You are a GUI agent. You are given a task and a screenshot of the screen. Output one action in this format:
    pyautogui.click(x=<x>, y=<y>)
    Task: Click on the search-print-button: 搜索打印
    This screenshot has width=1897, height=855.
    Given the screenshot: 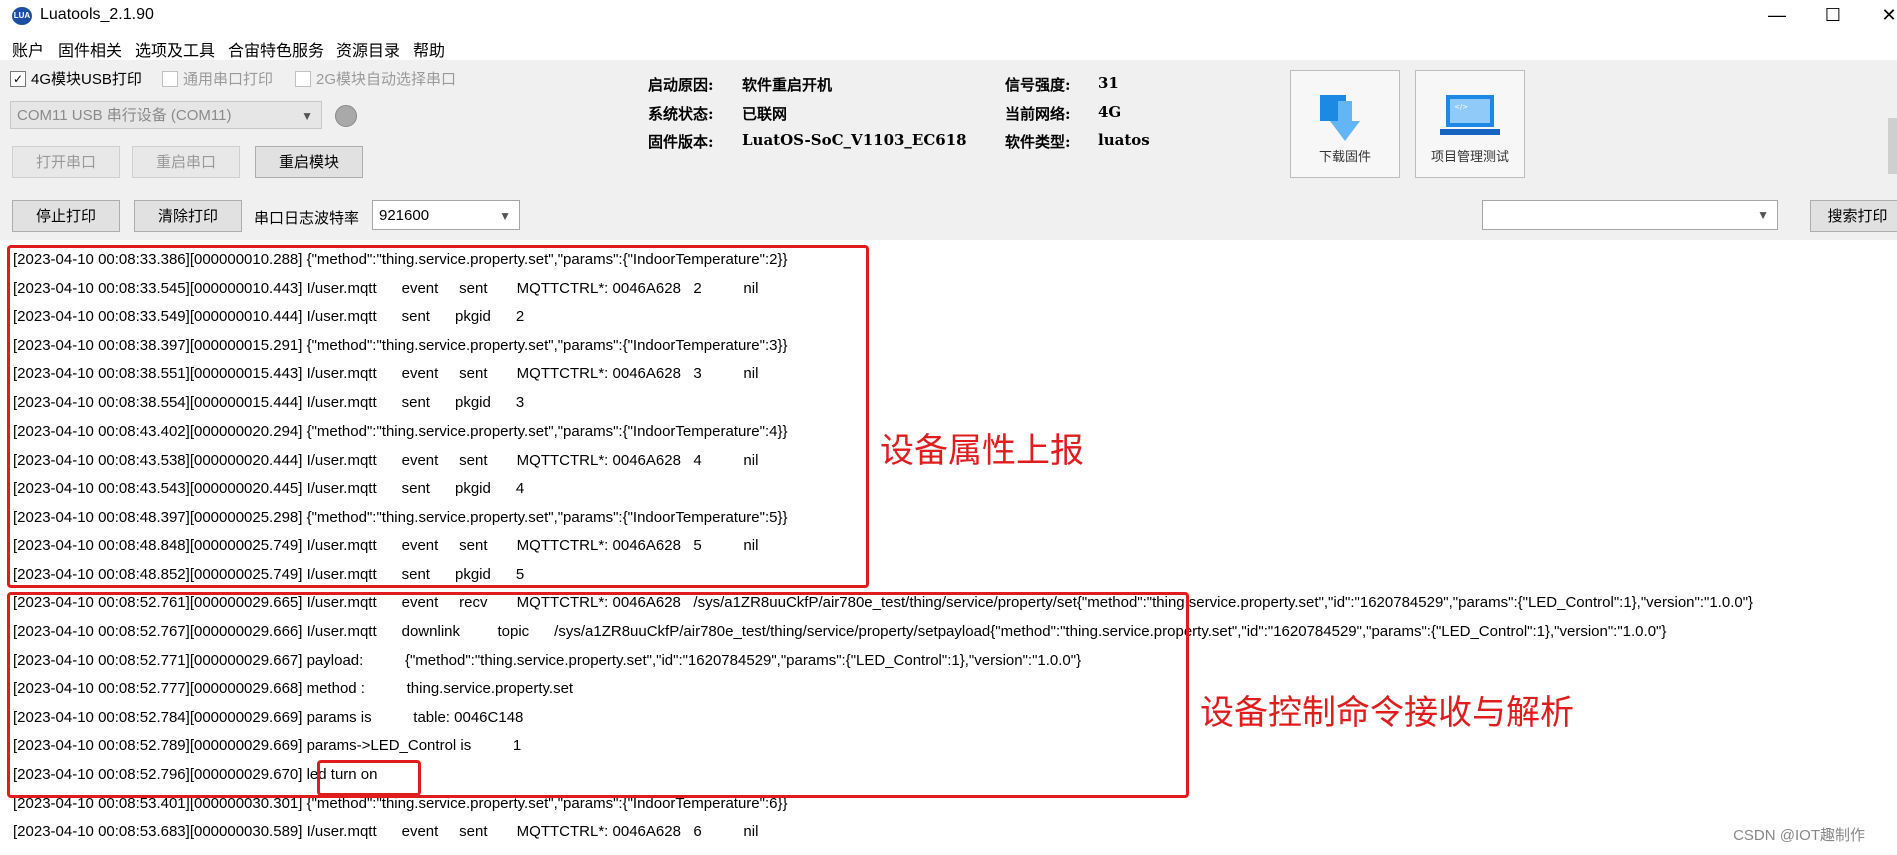 What is the action you would take?
    pyautogui.click(x=1853, y=216)
    